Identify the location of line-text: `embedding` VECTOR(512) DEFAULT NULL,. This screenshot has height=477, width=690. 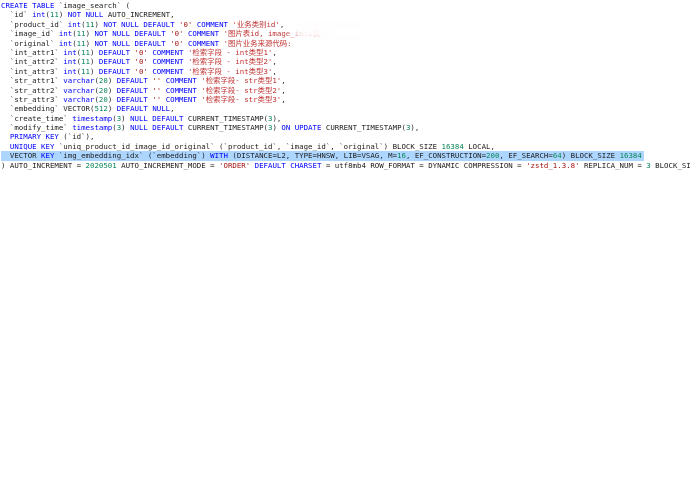
(345, 108).